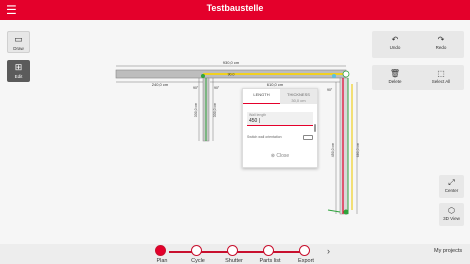 The width and height of the screenshot is (470, 264). I want to click on wall-length-value: 450 |, so click(255, 121).